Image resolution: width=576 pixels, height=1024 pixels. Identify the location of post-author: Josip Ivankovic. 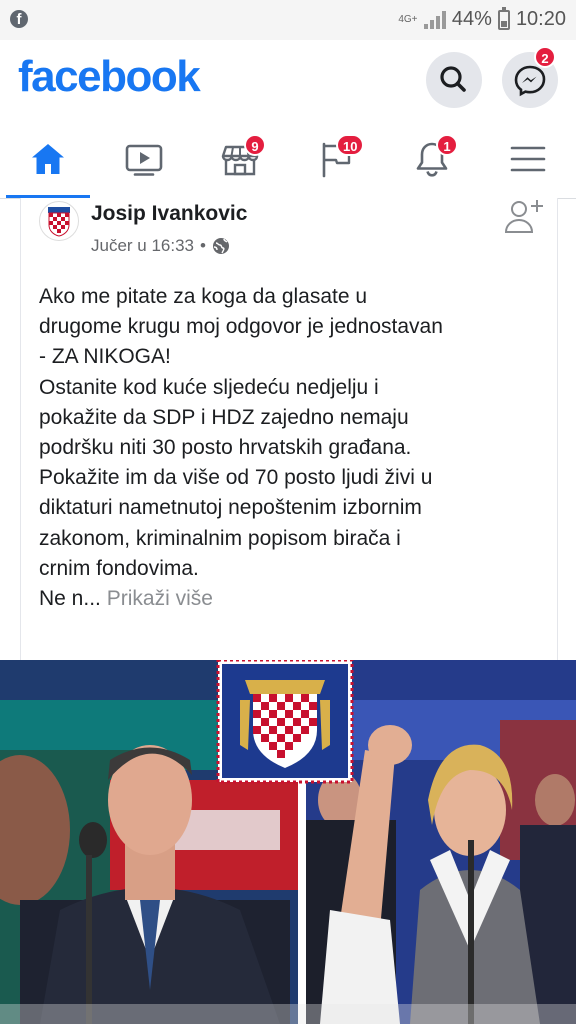
(169, 214).